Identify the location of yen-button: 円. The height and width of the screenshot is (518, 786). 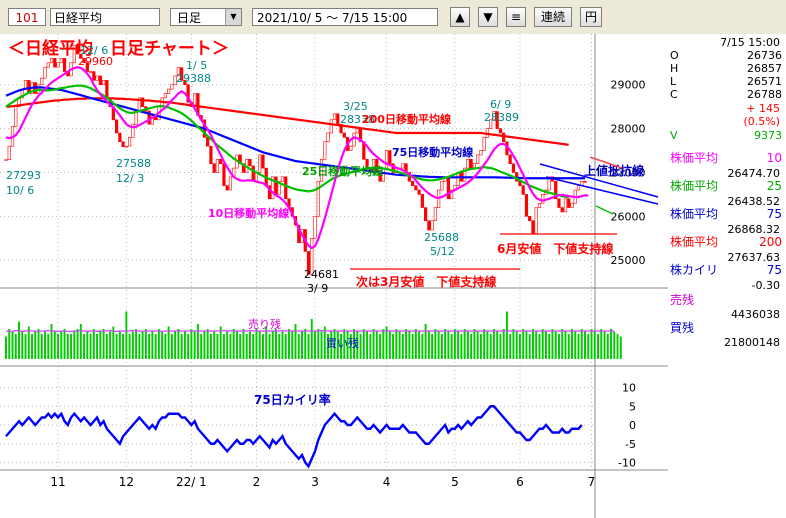
(591, 17).